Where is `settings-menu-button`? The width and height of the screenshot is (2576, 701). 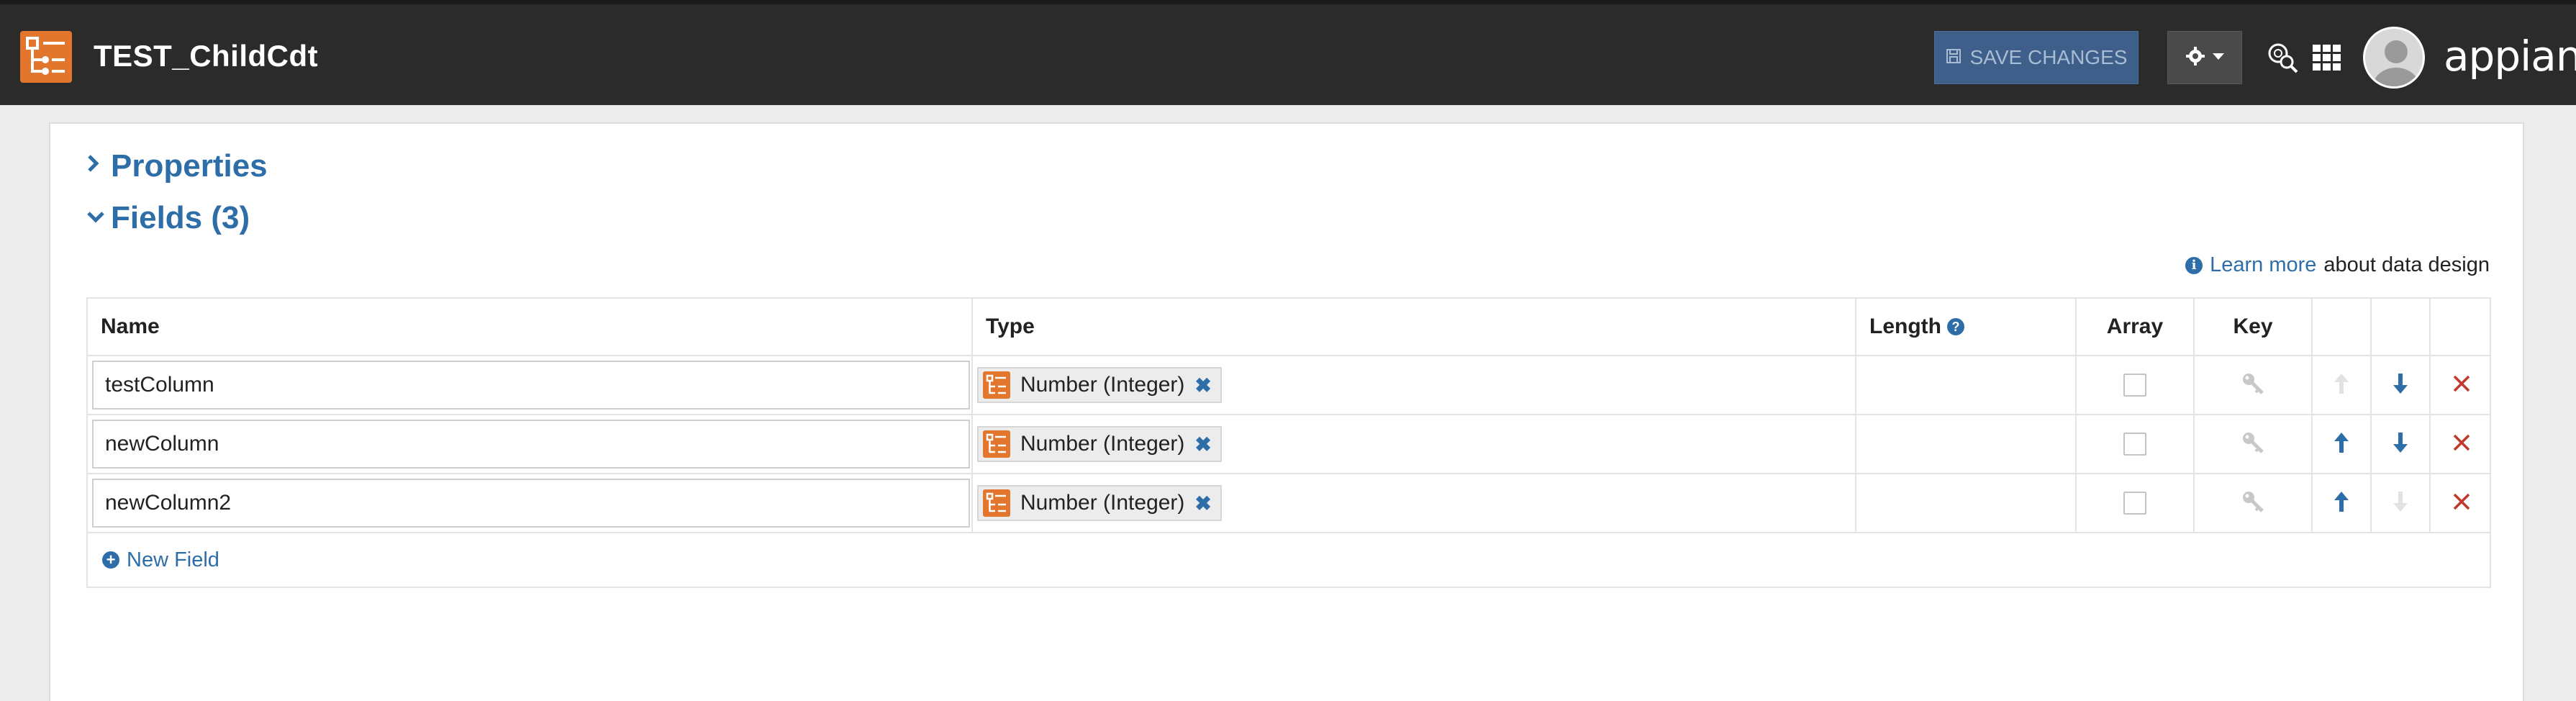 settings-menu-button is located at coordinates (2204, 57).